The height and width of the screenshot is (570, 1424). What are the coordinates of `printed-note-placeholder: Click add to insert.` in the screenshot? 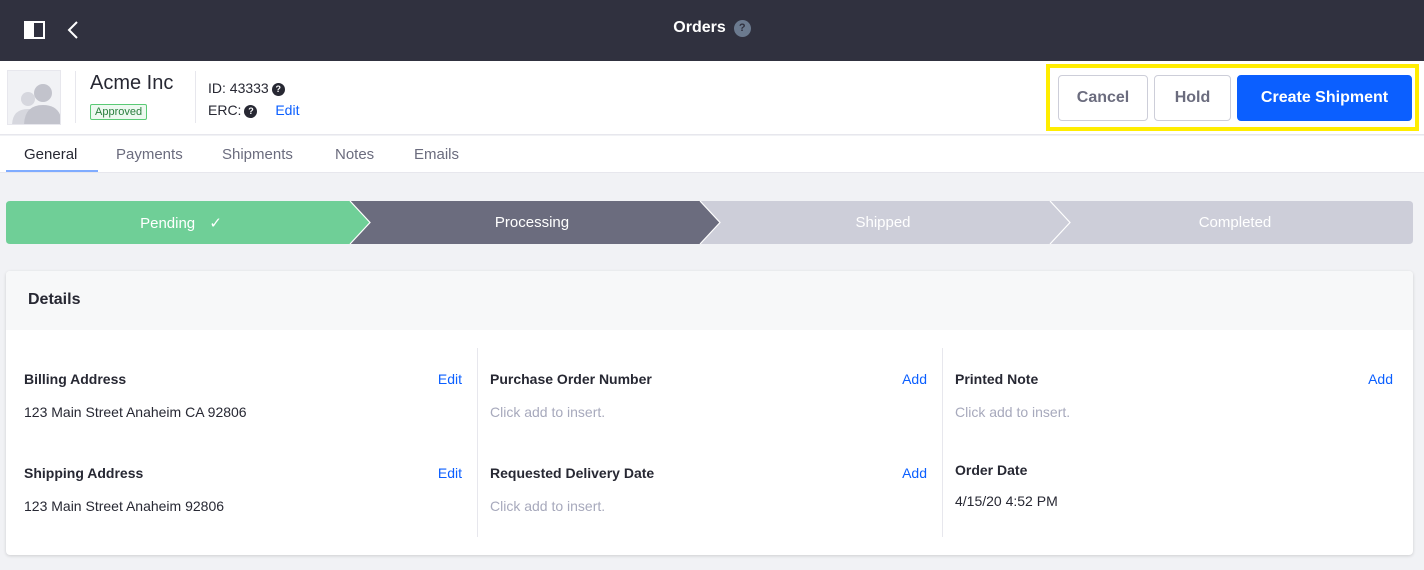 It's located at (1013, 412).